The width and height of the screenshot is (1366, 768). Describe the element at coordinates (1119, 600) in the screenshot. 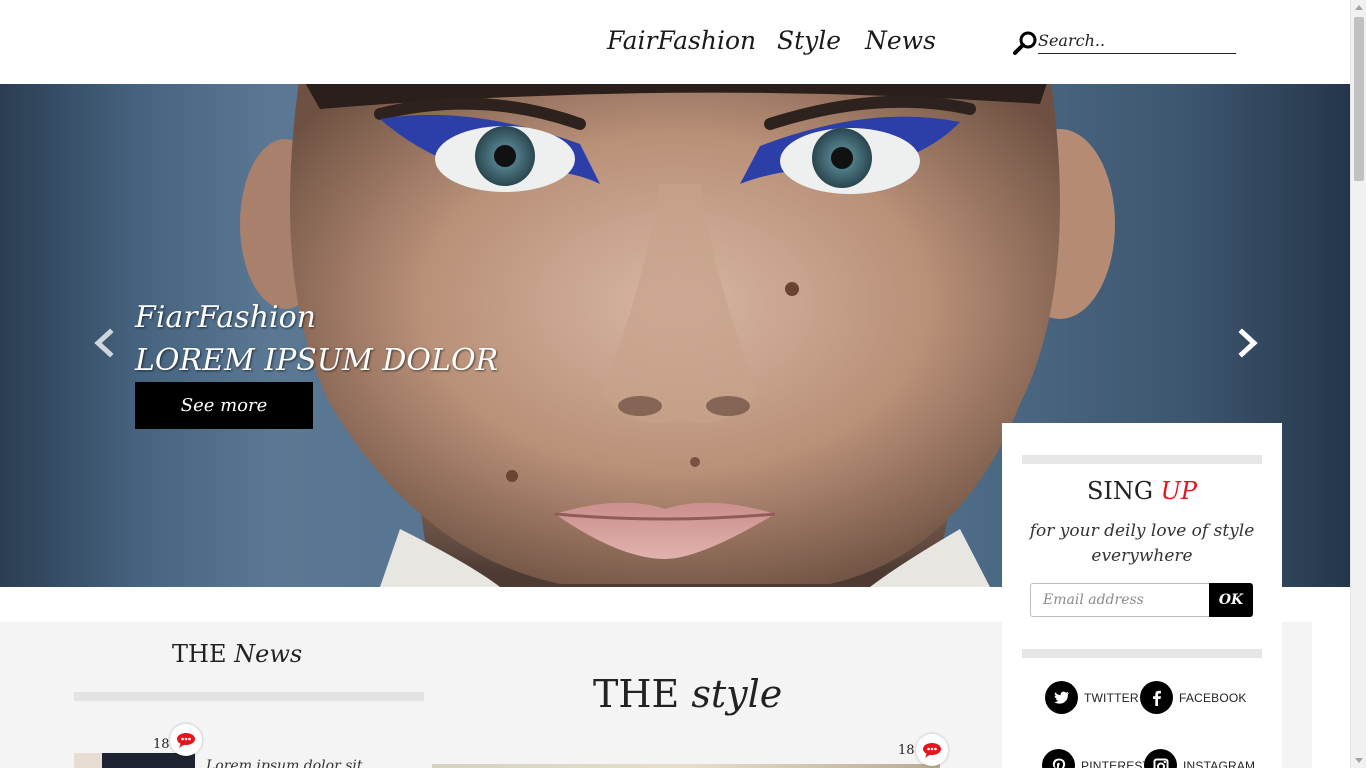

I see `email-input` at that location.